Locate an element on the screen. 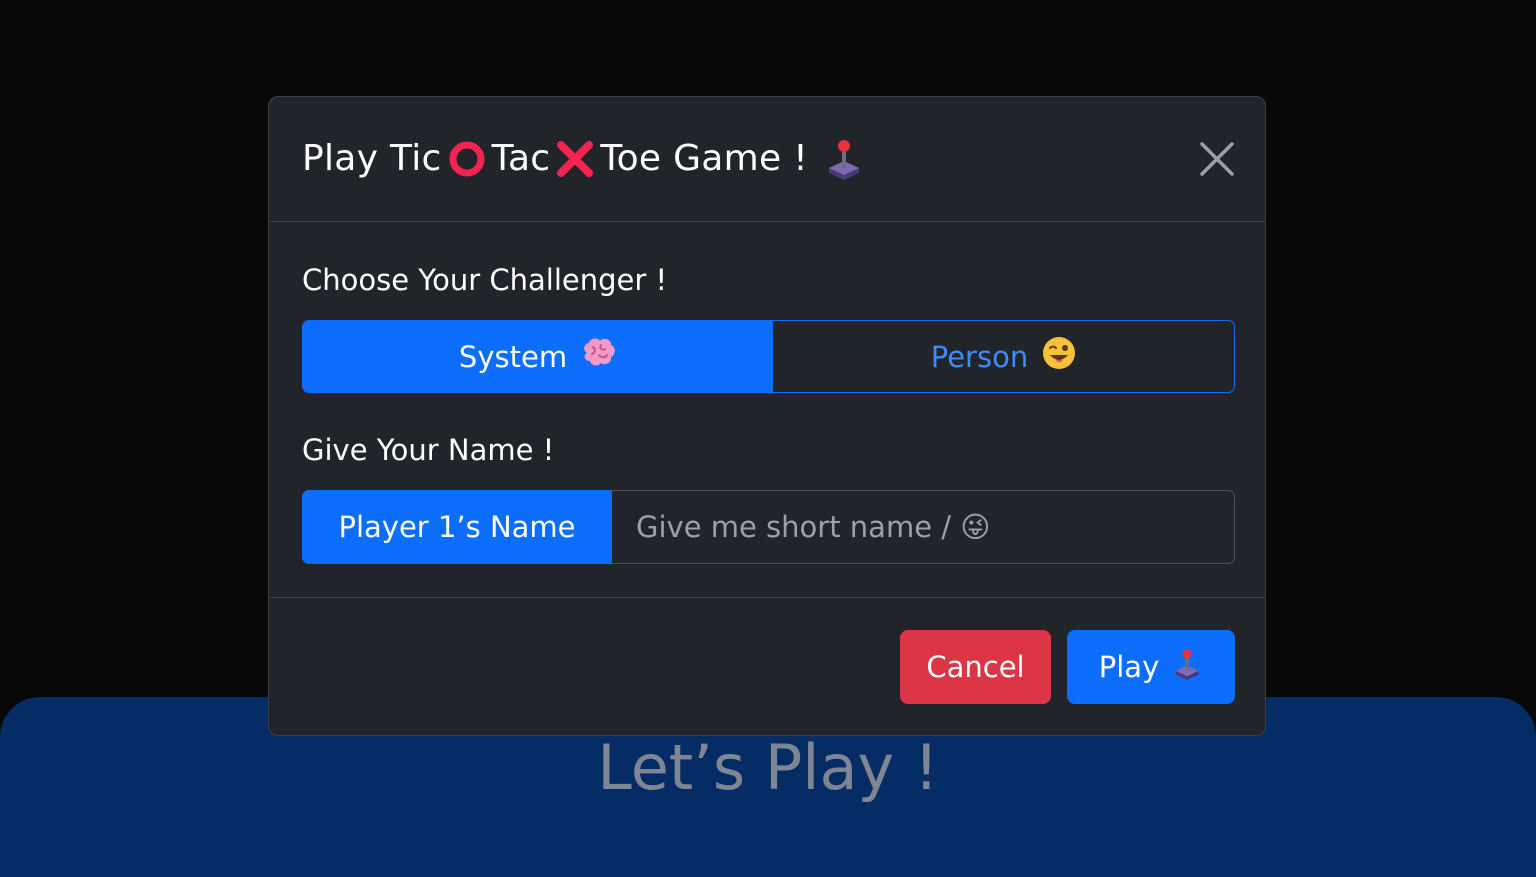 This screenshot has height=877, width=1536. challenger-option-person: Person is located at coordinates (1003, 356).